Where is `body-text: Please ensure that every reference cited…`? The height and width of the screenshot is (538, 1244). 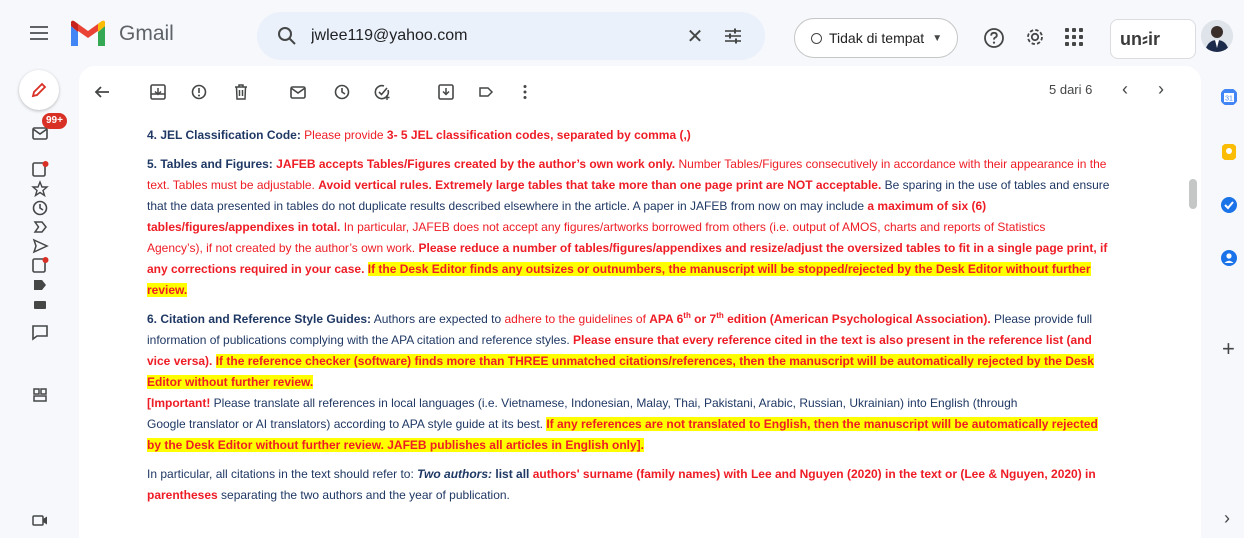
body-text: Please ensure that every reference cited… is located at coordinates (832, 340).